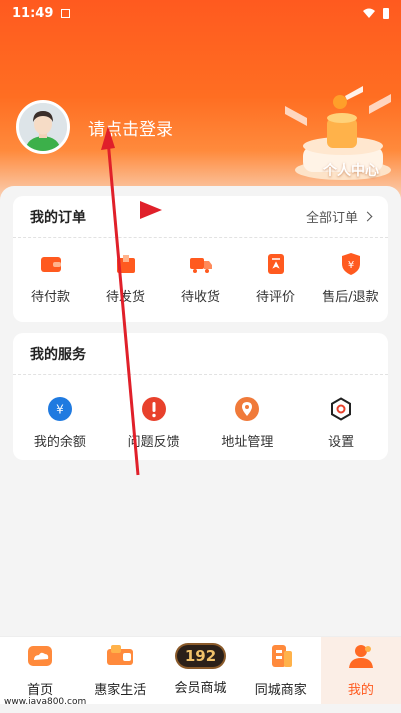 This screenshot has width=401, height=713. What do you see at coordinates (125, 297) in the screenshot?
I see `order-item-label: 待发货` at bounding box center [125, 297].